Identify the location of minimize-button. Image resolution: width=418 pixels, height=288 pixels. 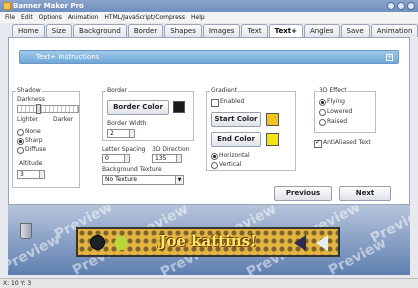
(391, 6).